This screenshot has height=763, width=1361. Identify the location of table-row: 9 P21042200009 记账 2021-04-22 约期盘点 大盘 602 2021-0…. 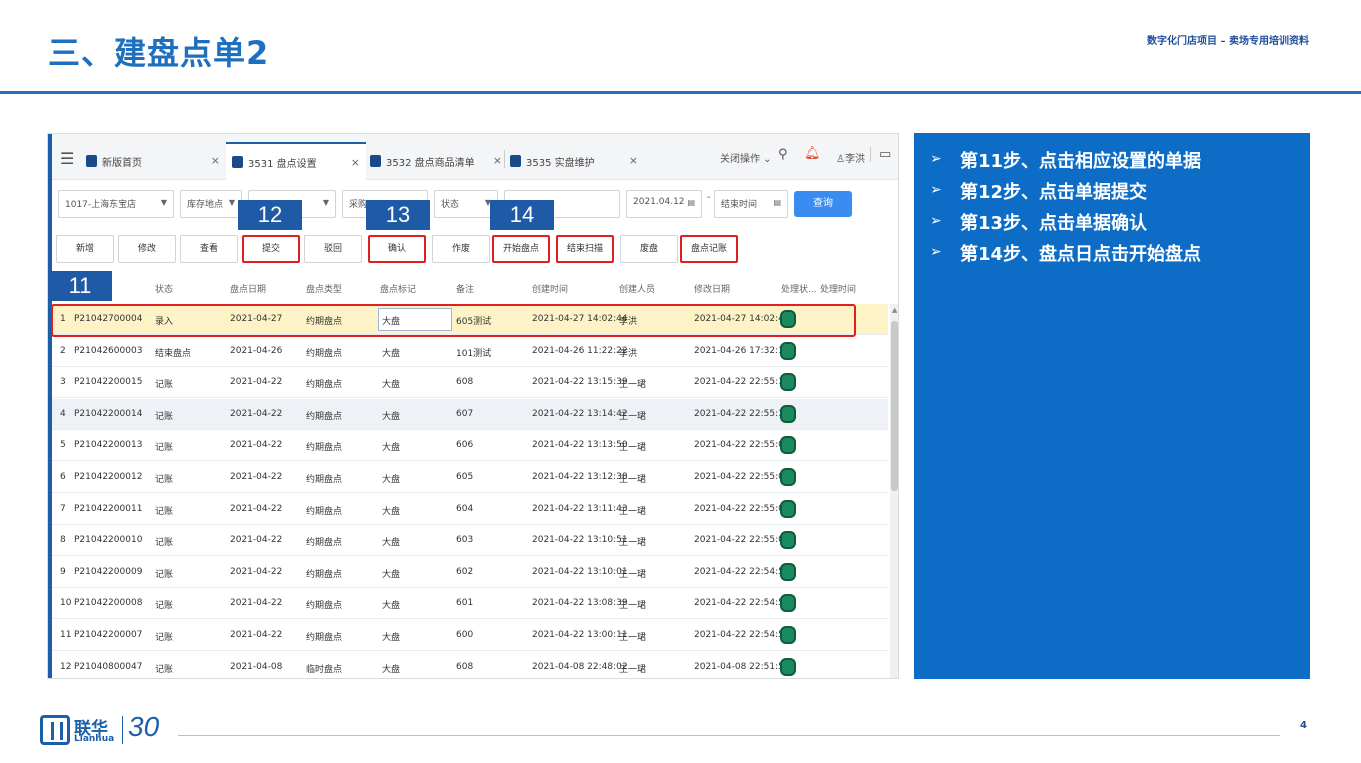
(470, 572).